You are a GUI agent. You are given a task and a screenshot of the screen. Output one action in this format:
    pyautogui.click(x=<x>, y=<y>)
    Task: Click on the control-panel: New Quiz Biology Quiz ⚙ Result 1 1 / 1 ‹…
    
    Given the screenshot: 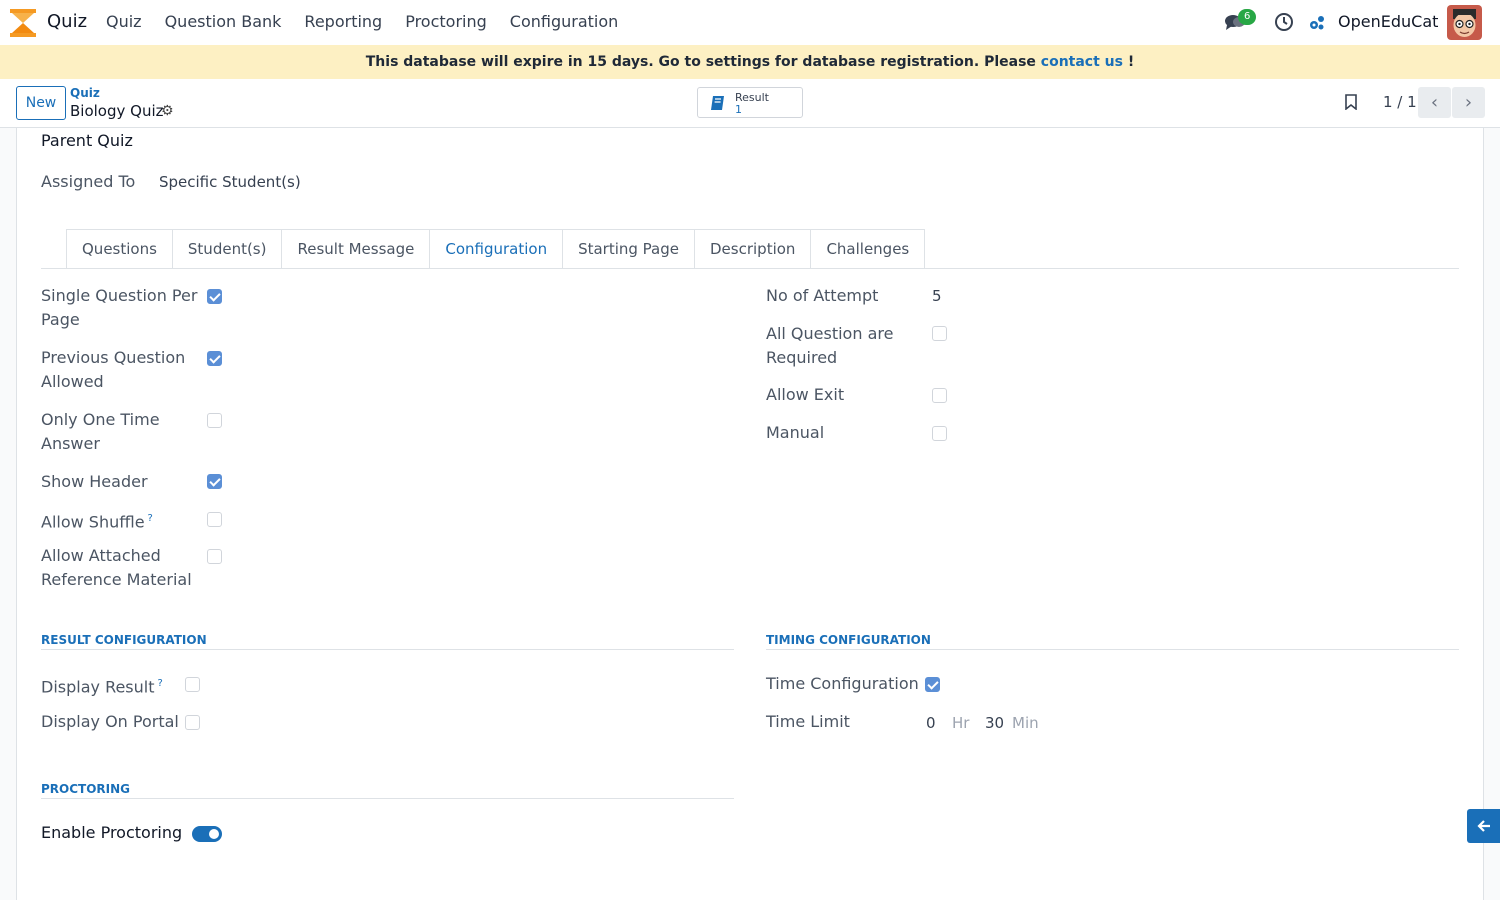 What is the action you would take?
    pyautogui.click(x=750, y=103)
    